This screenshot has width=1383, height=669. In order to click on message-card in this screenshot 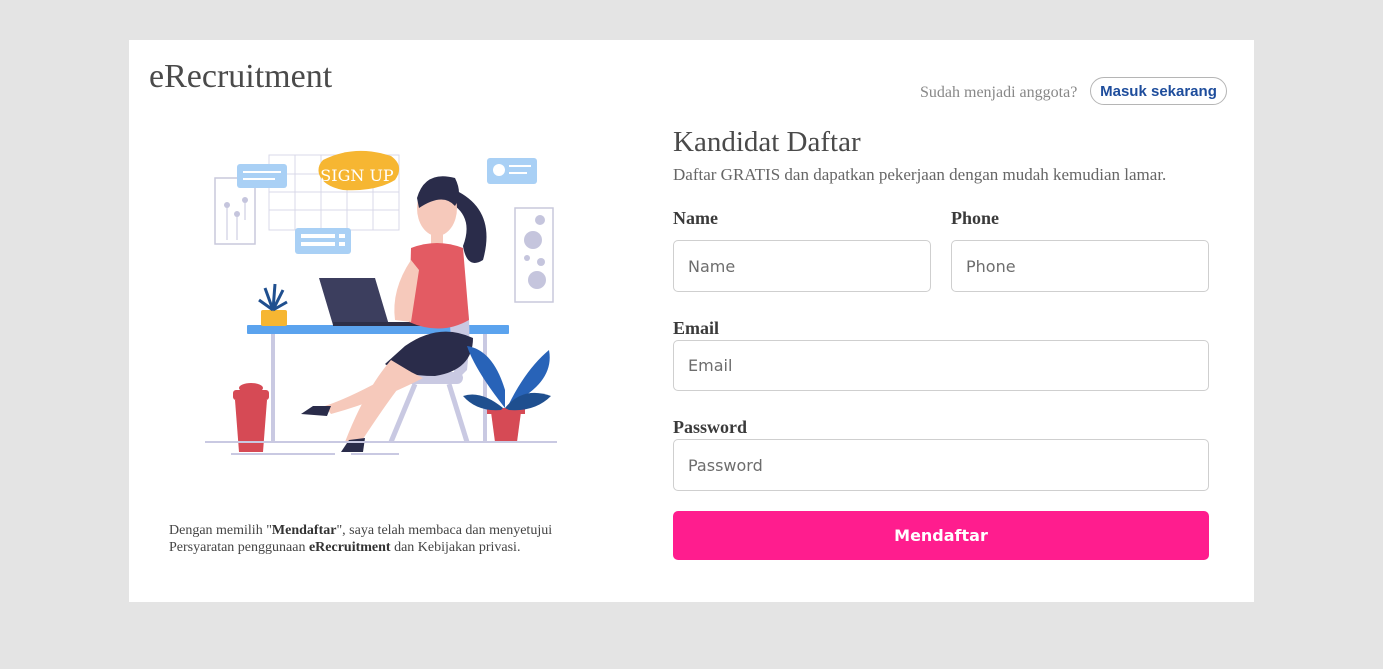, I will do `click(262, 176)`.